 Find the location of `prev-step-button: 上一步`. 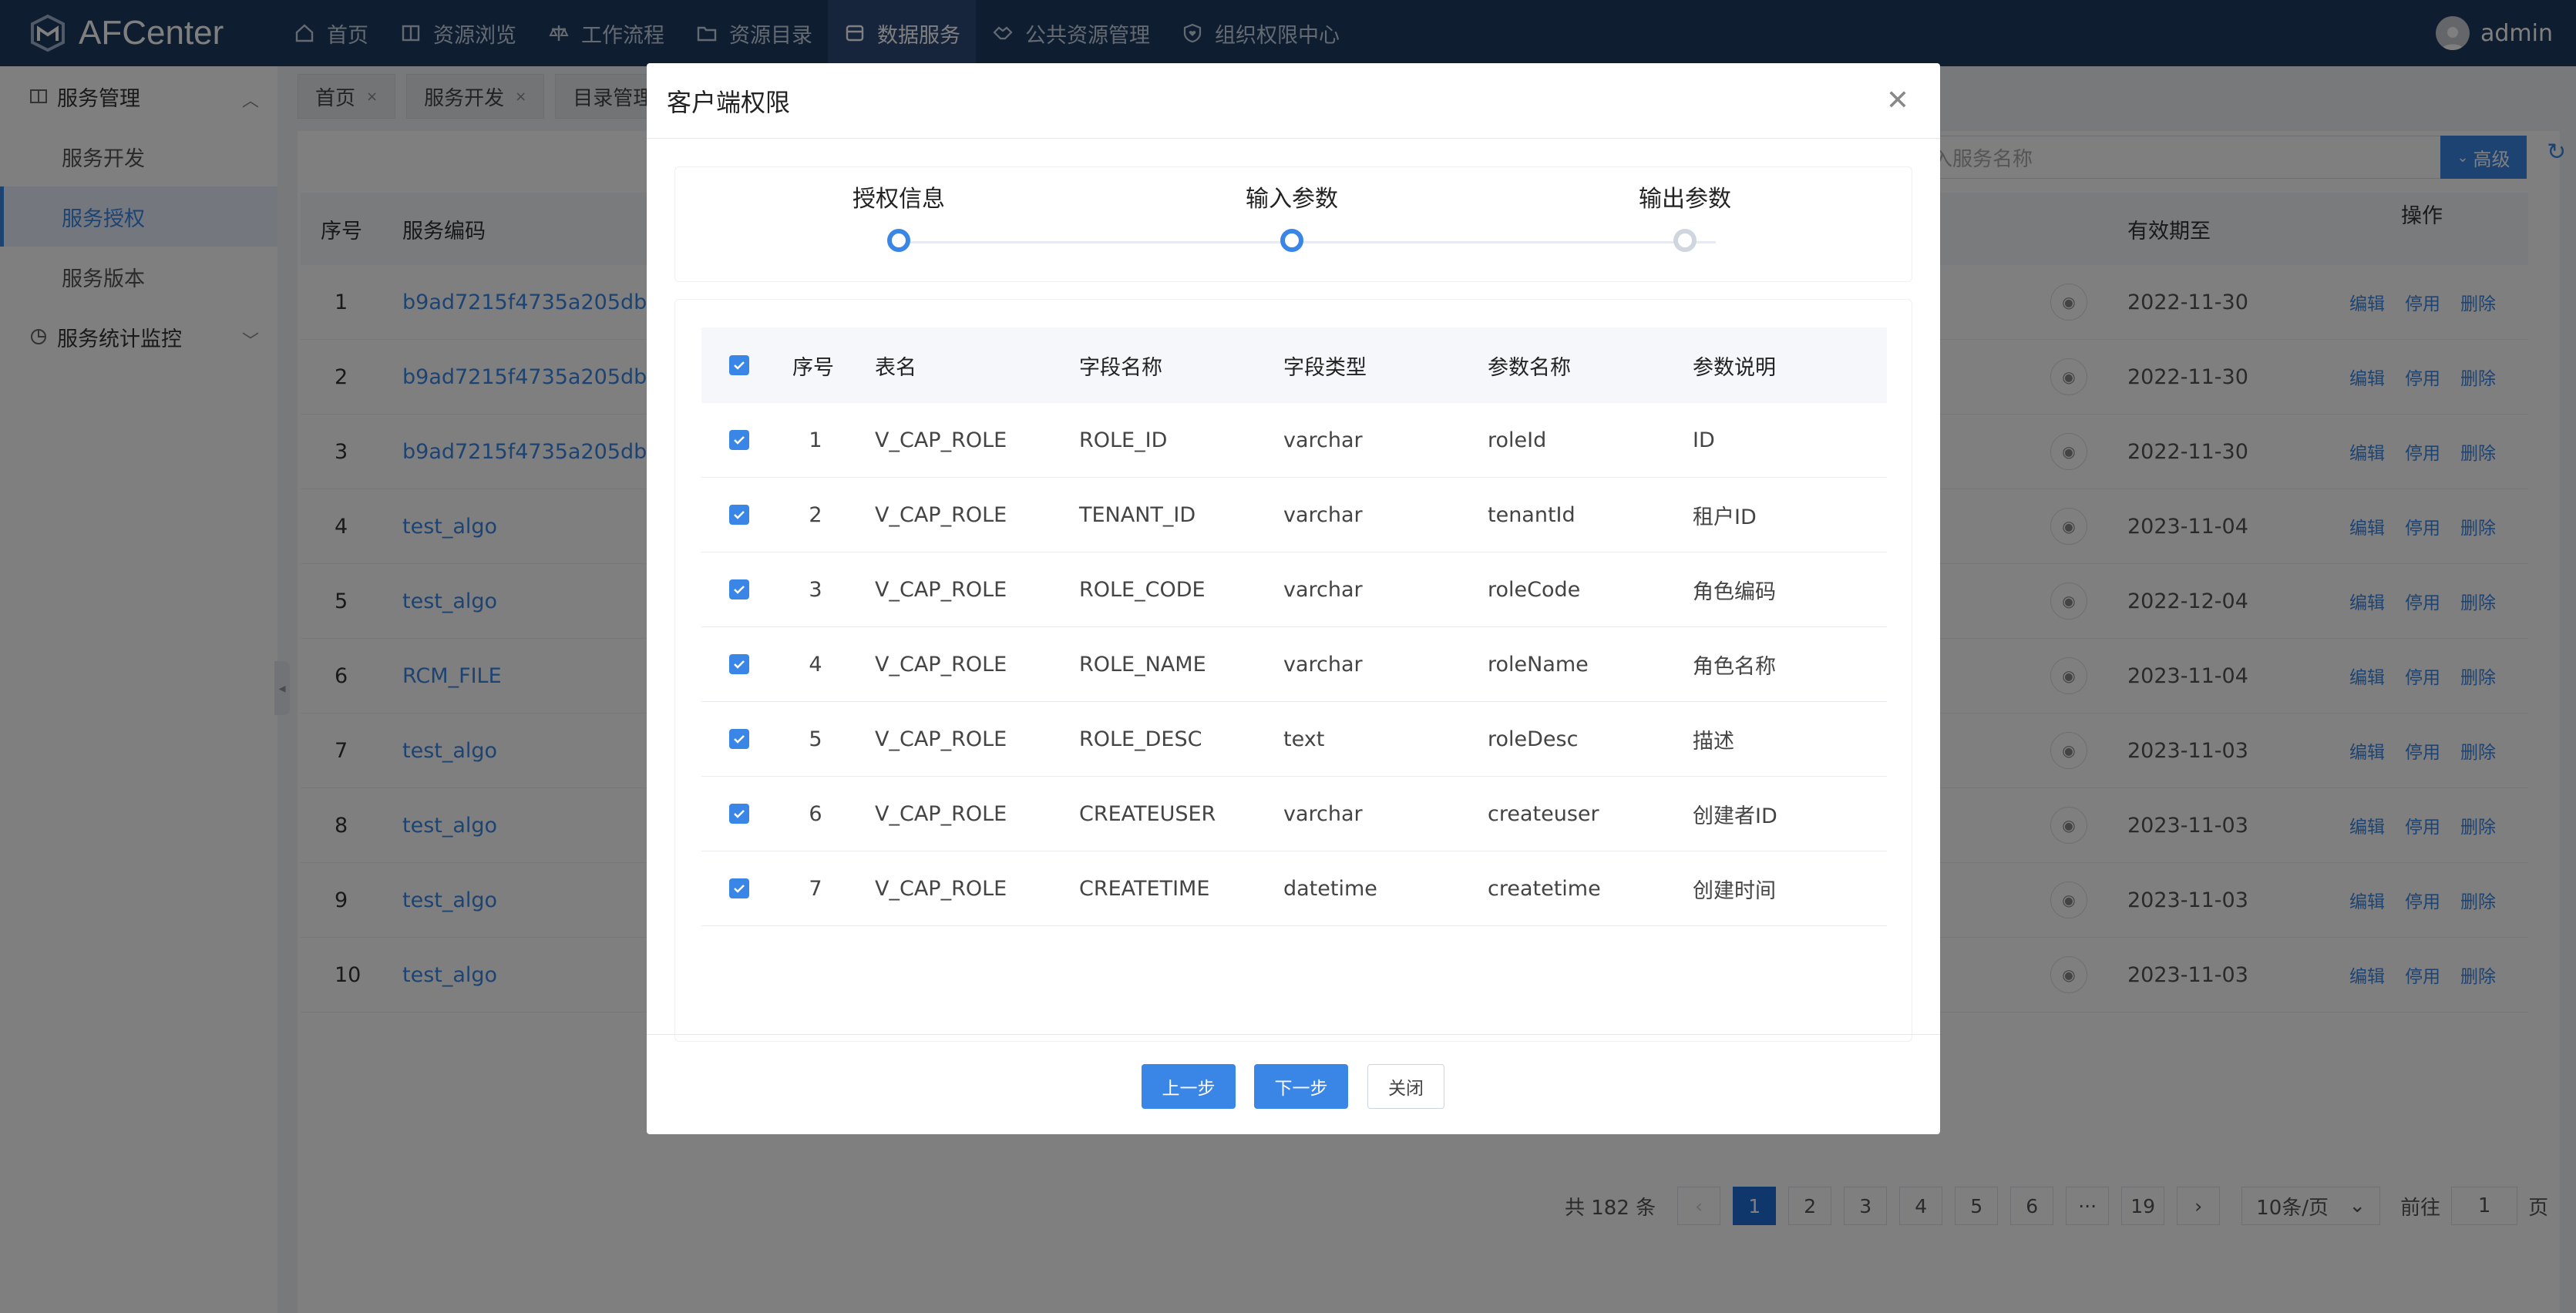

prev-step-button: 上一步 is located at coordinates (1189, 1086).